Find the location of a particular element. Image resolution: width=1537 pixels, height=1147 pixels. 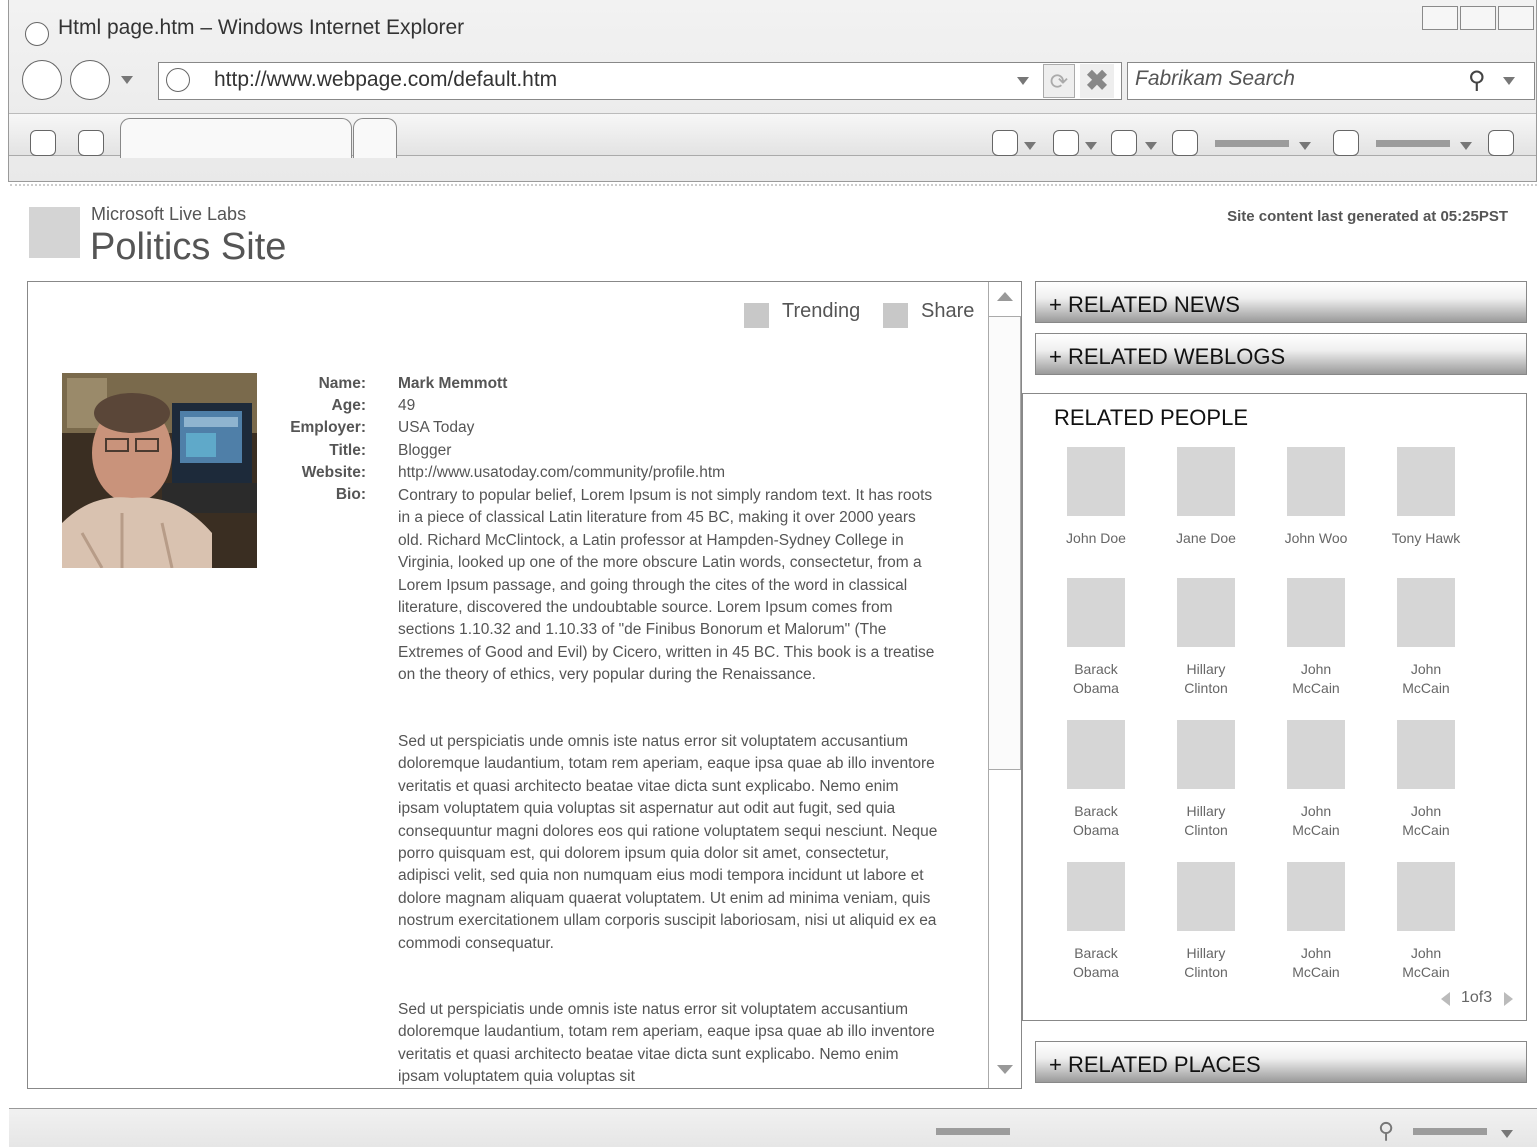

address-input: http://www.webpage.com/default.htm is located at coordinates (385, 80).